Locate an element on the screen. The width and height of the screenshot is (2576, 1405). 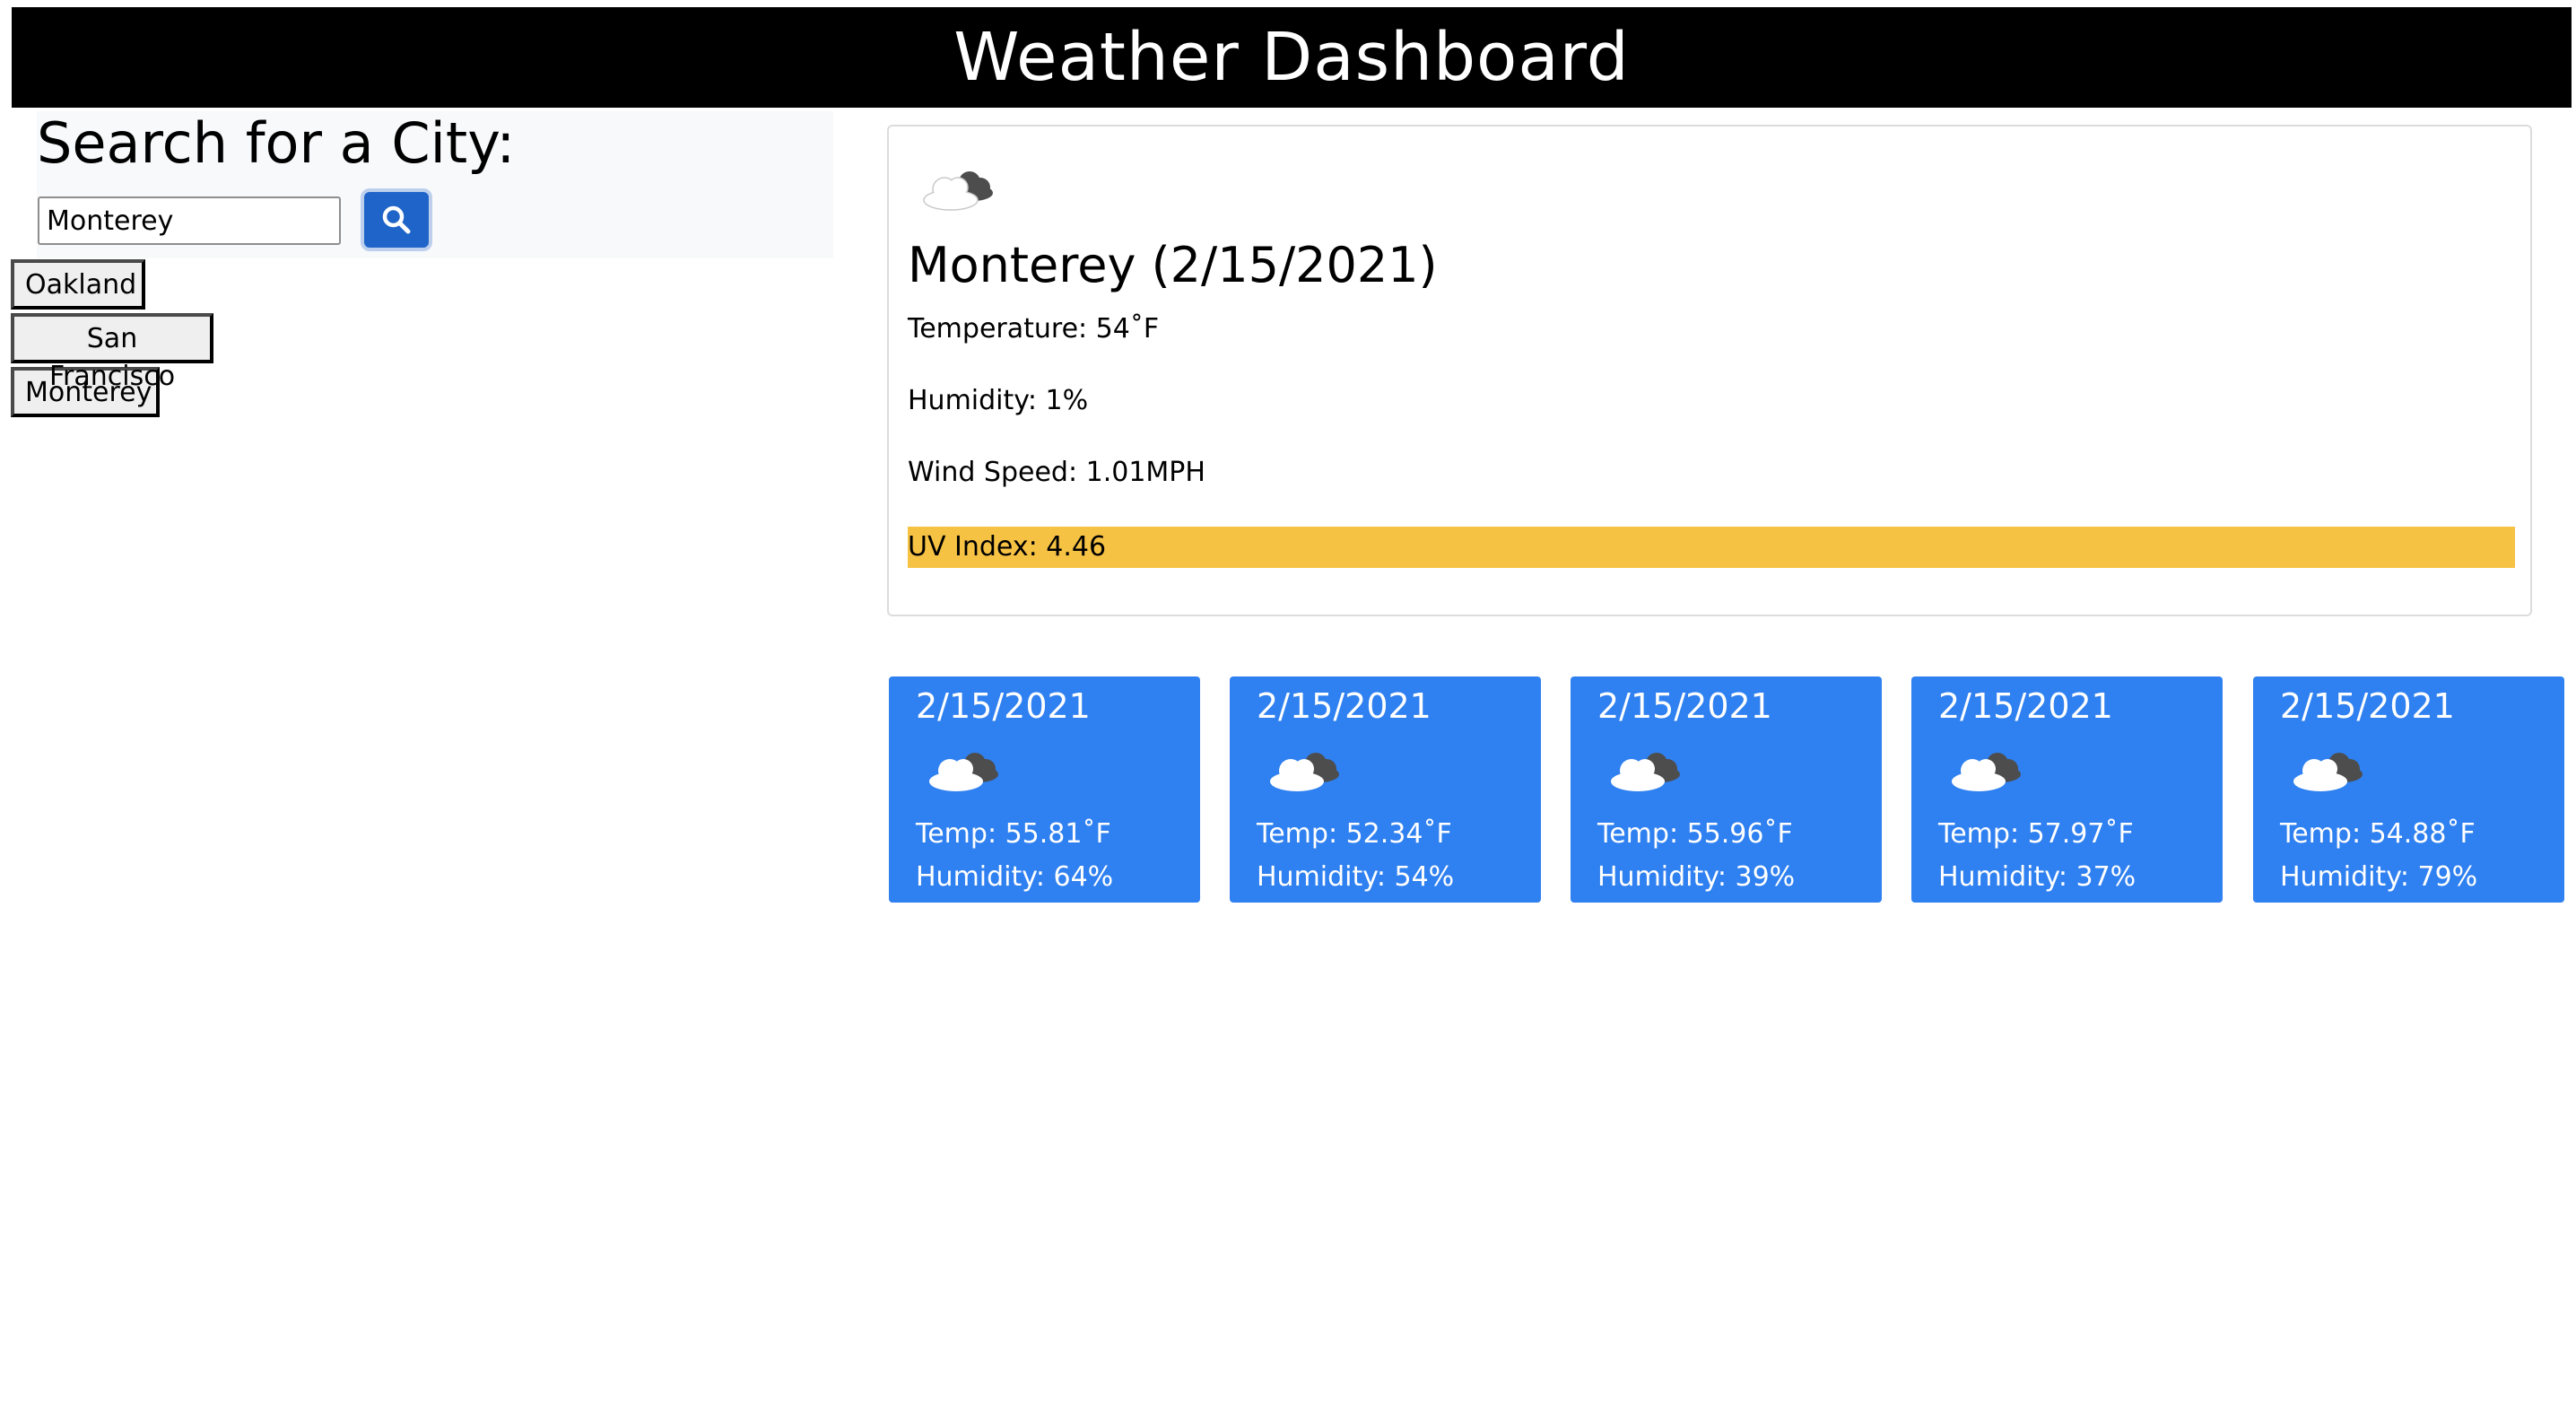
forecast-card: 2/15/2021 Temp: 52.34˚F Humidity: 54% is located at coordinates (1385, 789).